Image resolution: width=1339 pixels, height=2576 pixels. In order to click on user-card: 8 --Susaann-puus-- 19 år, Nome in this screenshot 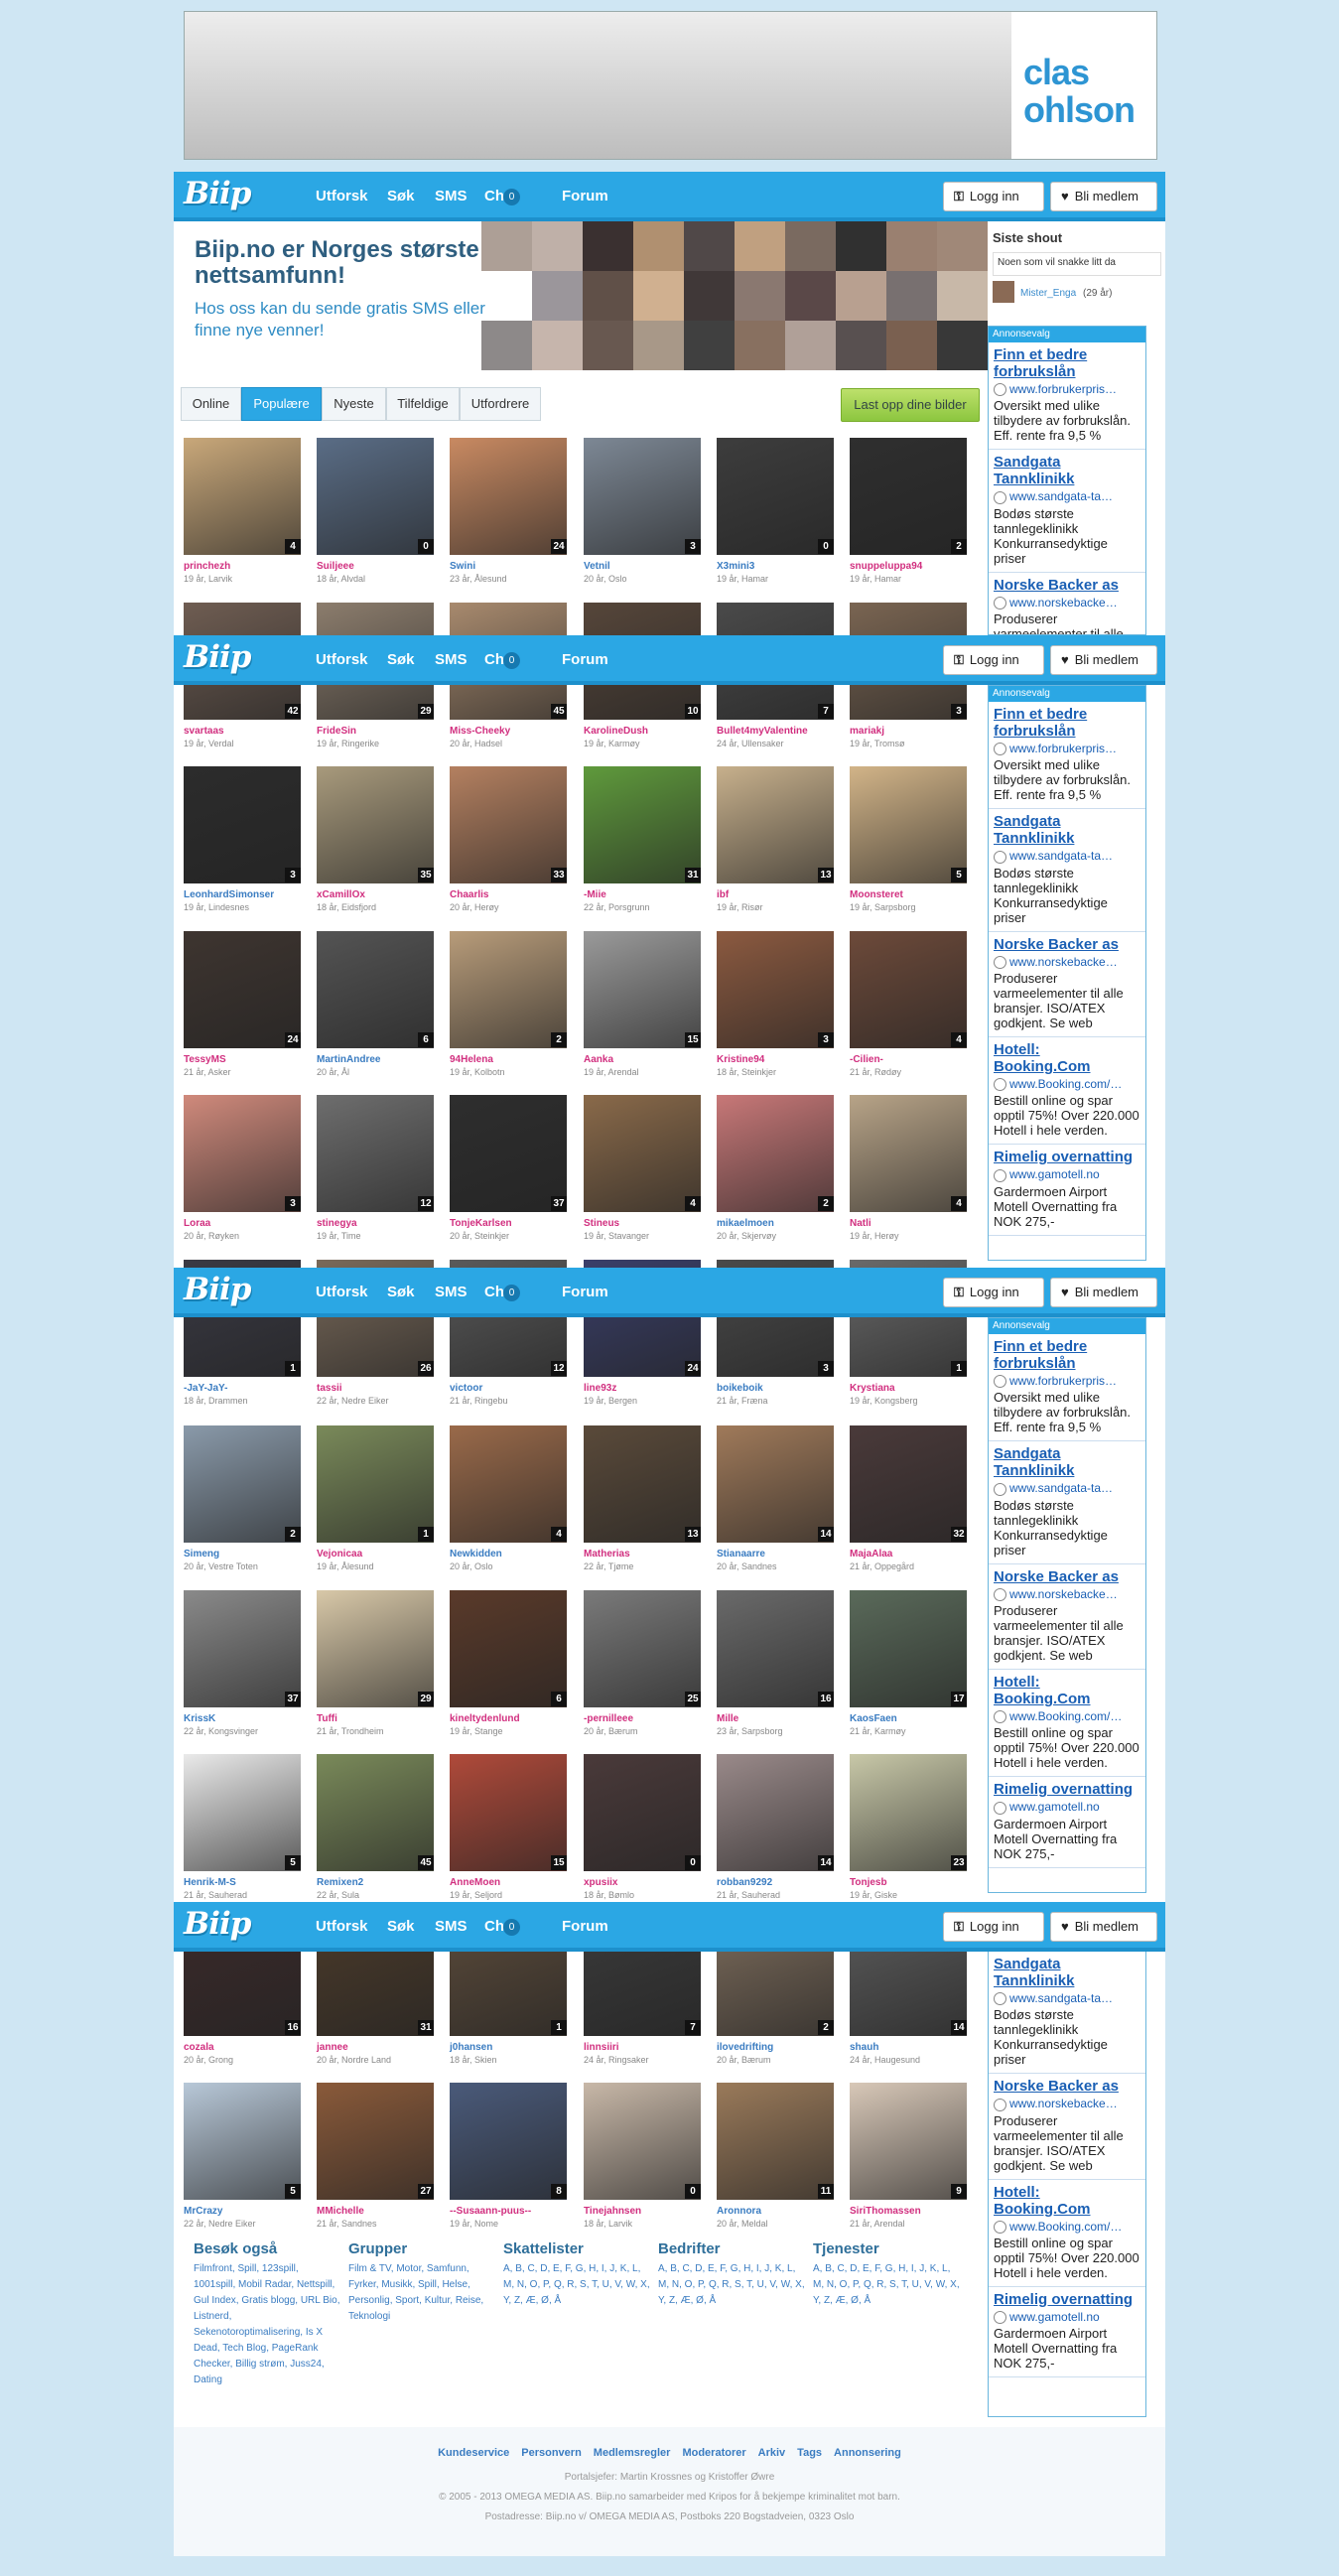, I will do `click(507, 2156)`.